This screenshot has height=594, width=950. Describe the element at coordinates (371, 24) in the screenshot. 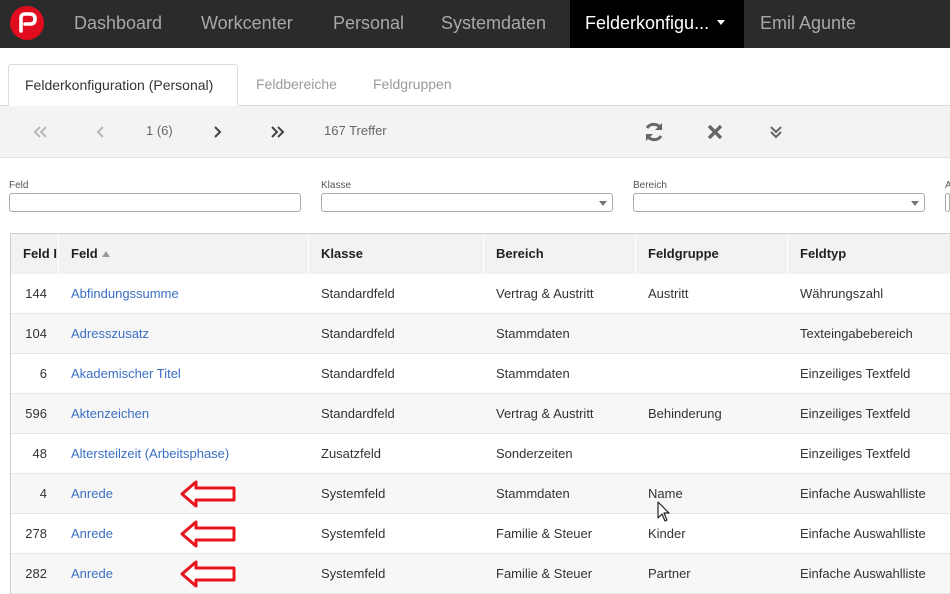

I see `nav-personal: Personal` at that location.